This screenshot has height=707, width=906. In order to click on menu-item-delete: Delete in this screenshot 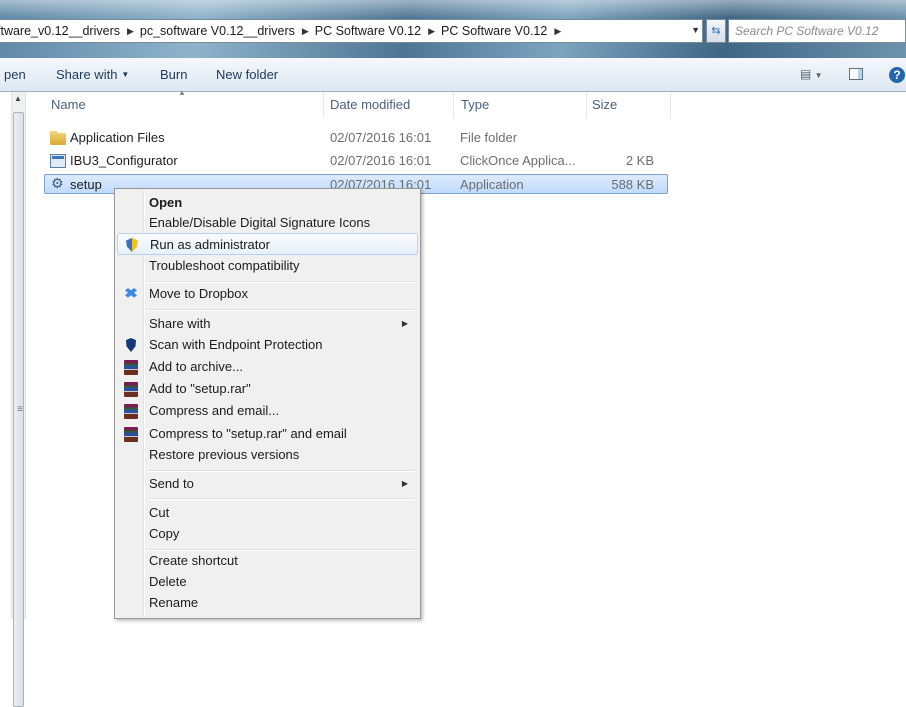, I will do `click(267, 582)`.